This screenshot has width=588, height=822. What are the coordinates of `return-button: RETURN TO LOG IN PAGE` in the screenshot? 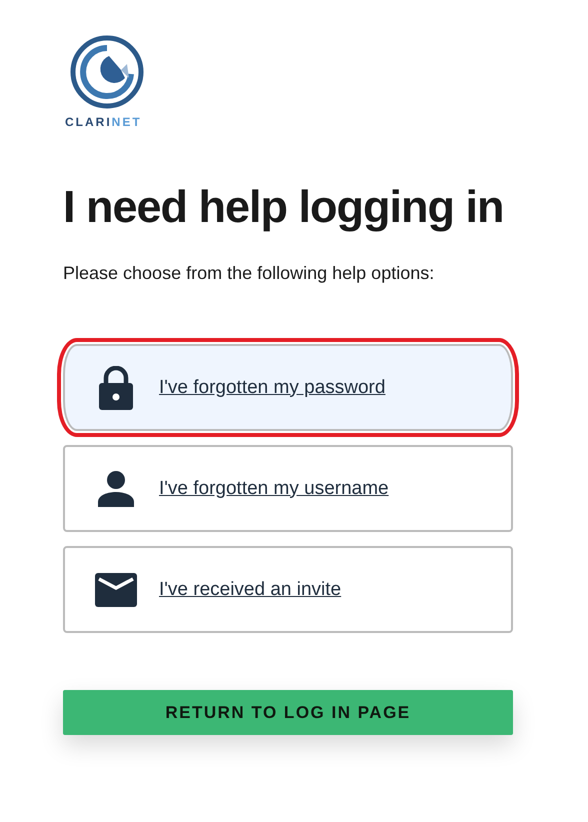 It's located at (288, 712).